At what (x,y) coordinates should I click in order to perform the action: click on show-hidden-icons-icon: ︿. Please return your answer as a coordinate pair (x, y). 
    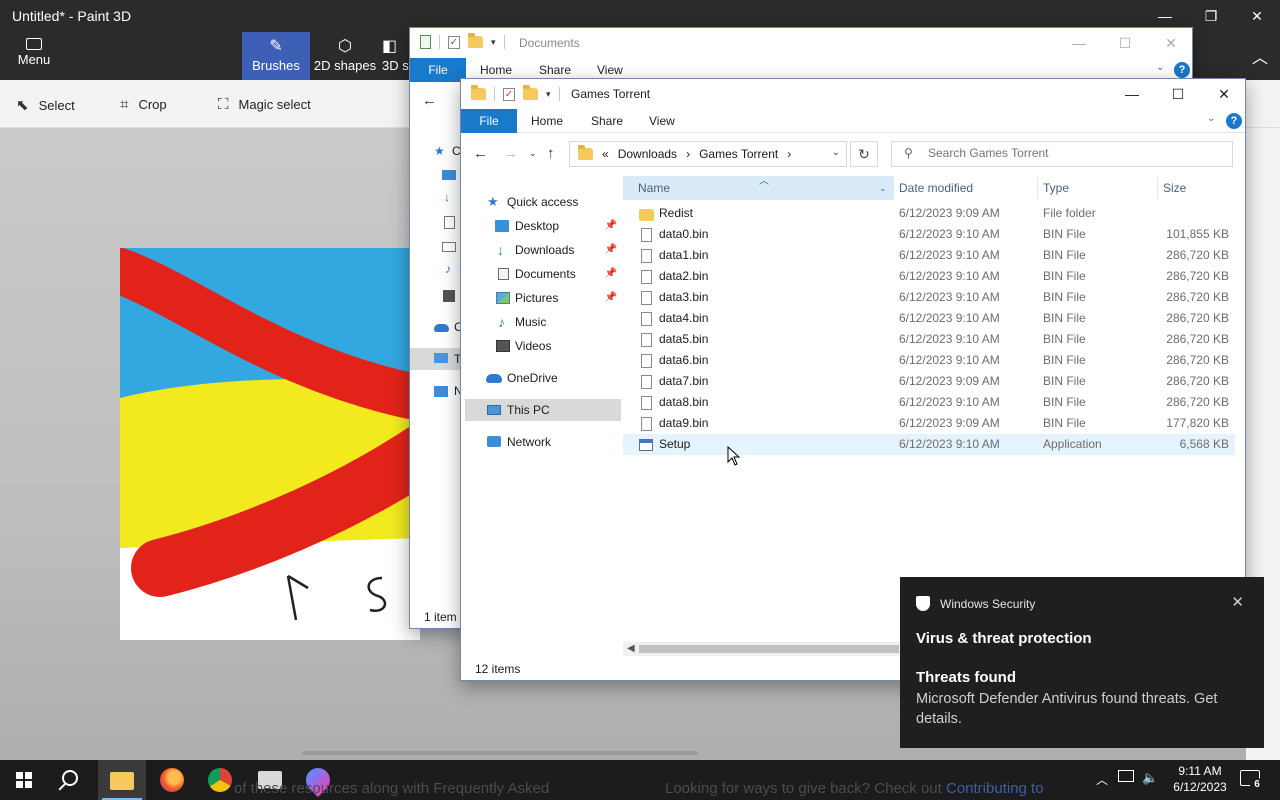
    Looking at the image, I should click on (1102, 779).